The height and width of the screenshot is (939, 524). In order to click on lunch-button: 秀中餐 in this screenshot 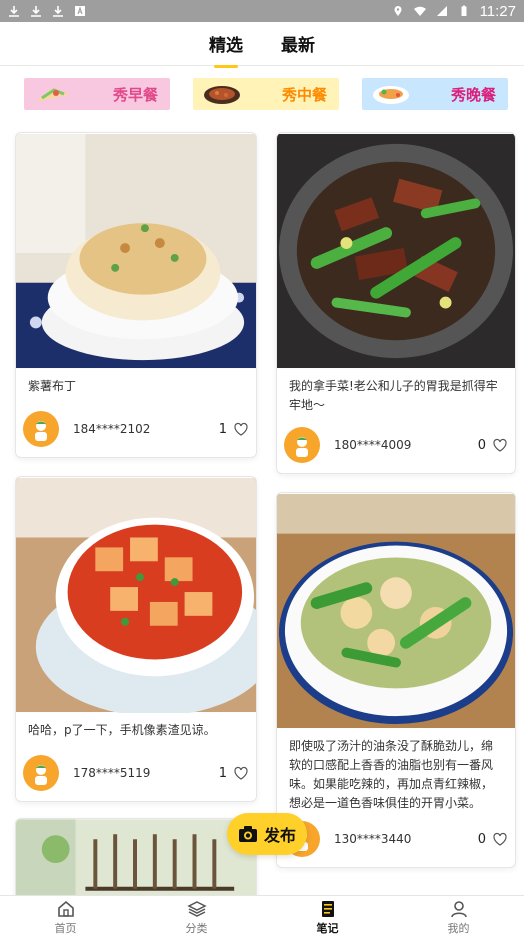, I will do `click(266, 94)`.